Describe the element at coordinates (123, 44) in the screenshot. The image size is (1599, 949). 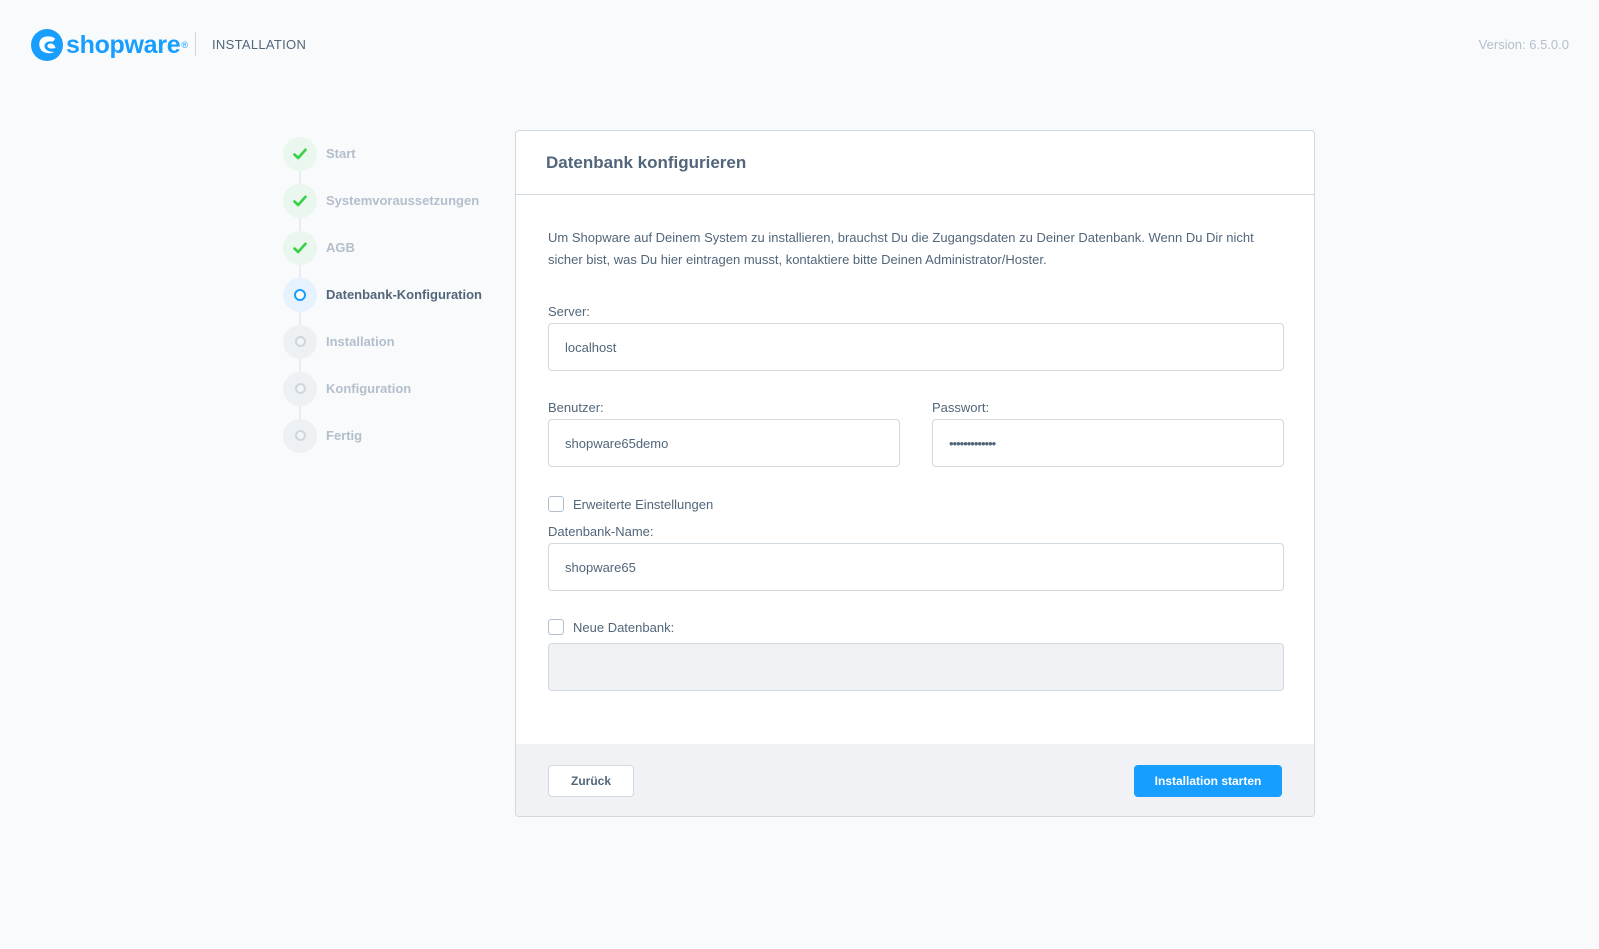
I see `logo-wordmark: shopware` at that location.